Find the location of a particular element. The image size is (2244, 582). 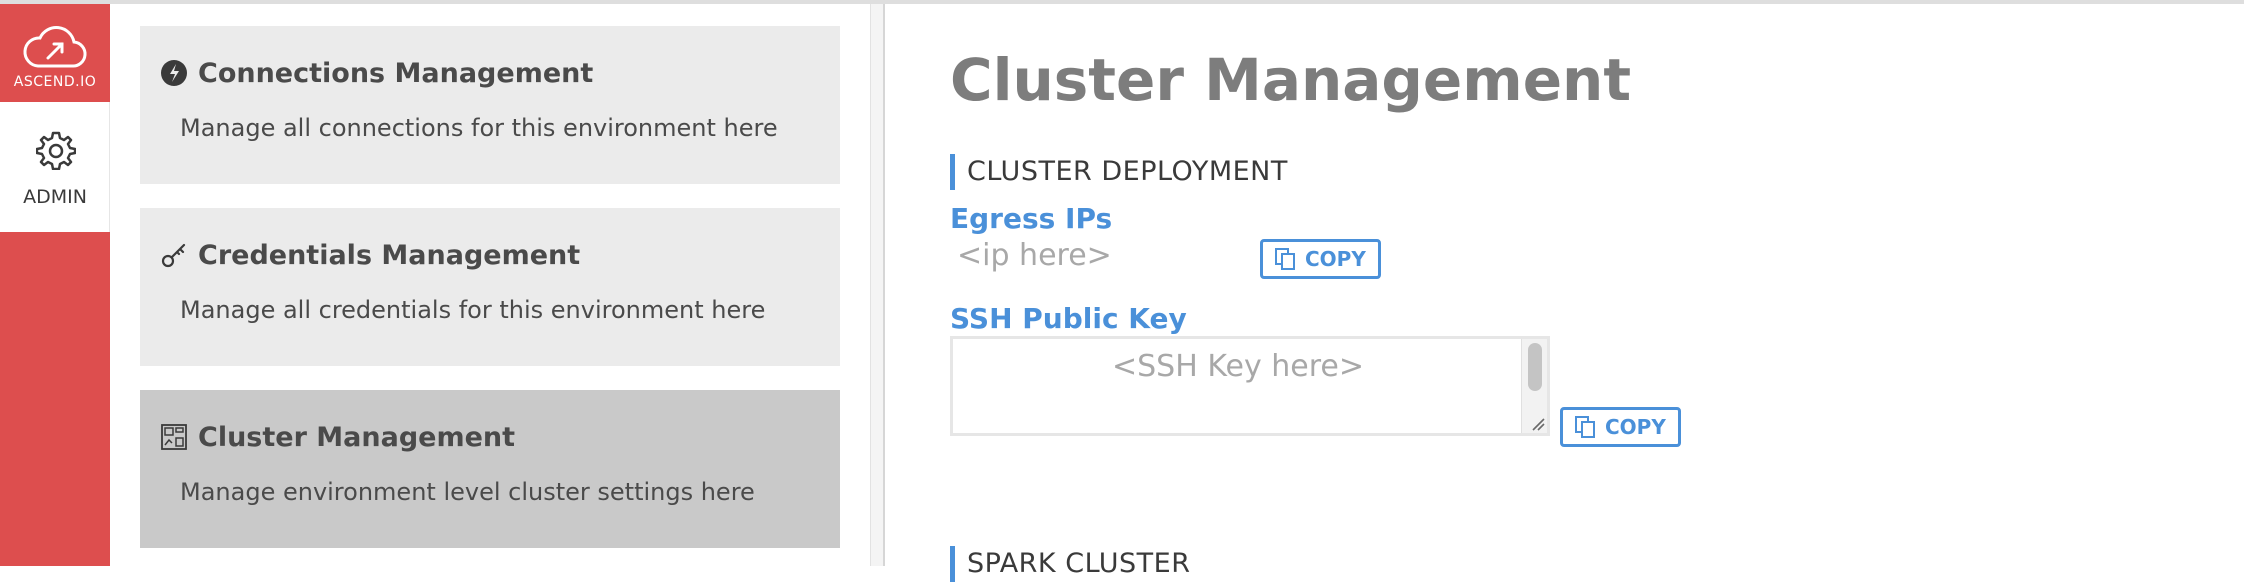

gear-icon is located at coordinates (56, 150).